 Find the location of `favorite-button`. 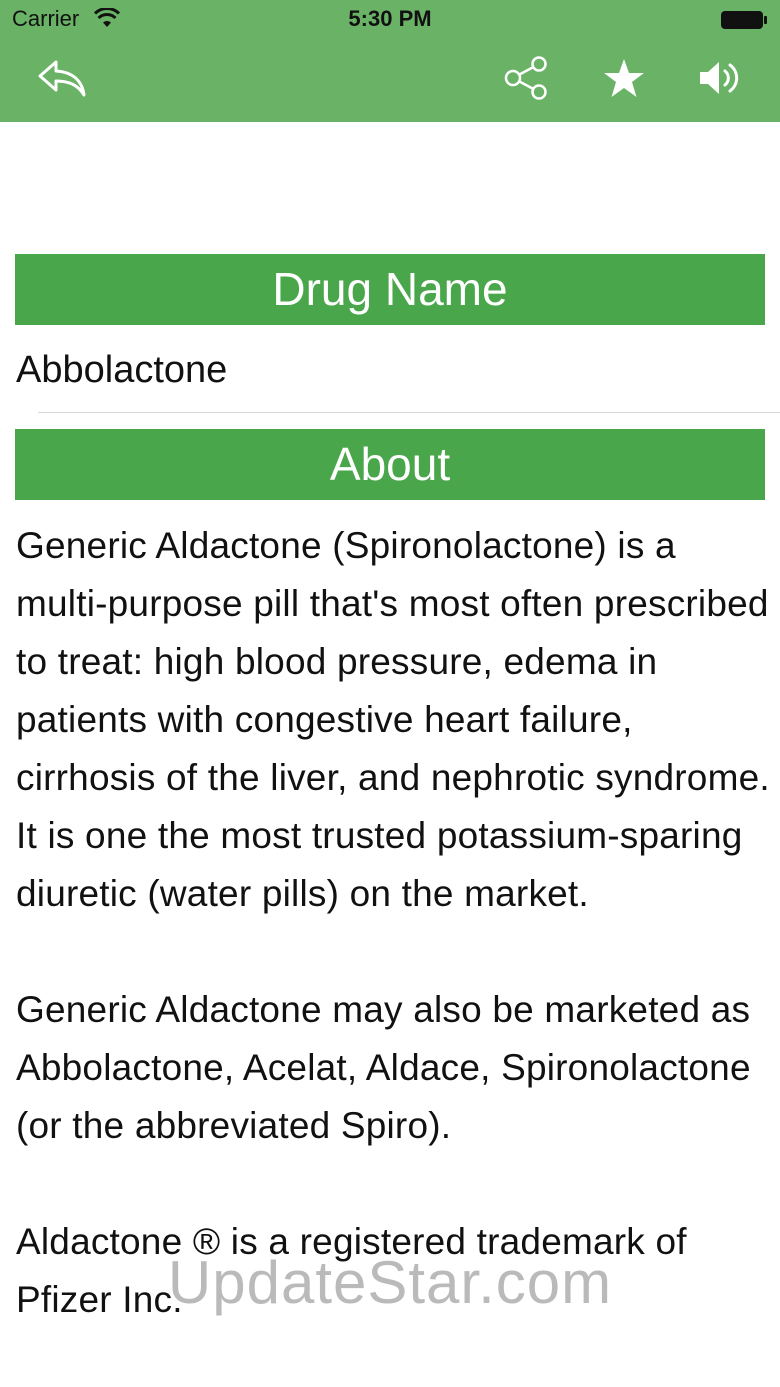

favorite-button is located at coordinates (624, 80).